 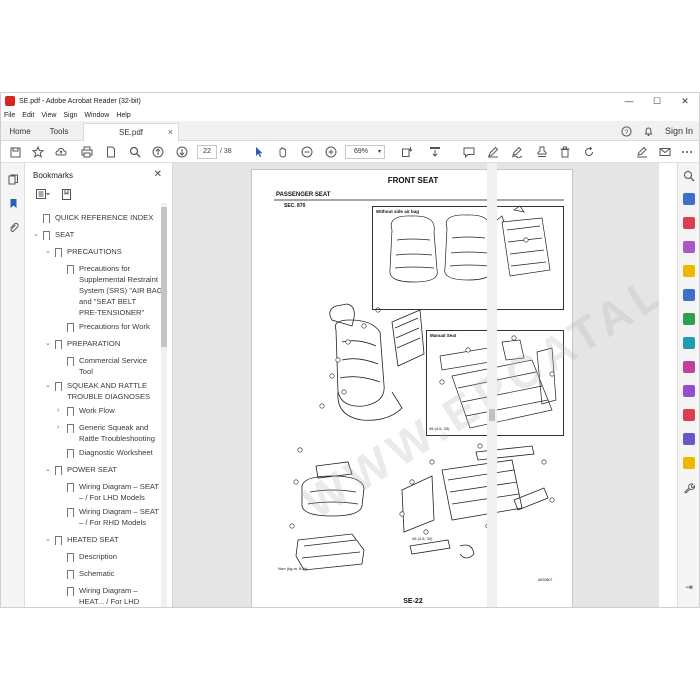 I want to click on close-panel-icon: ✕, so click(x=158, y=174).